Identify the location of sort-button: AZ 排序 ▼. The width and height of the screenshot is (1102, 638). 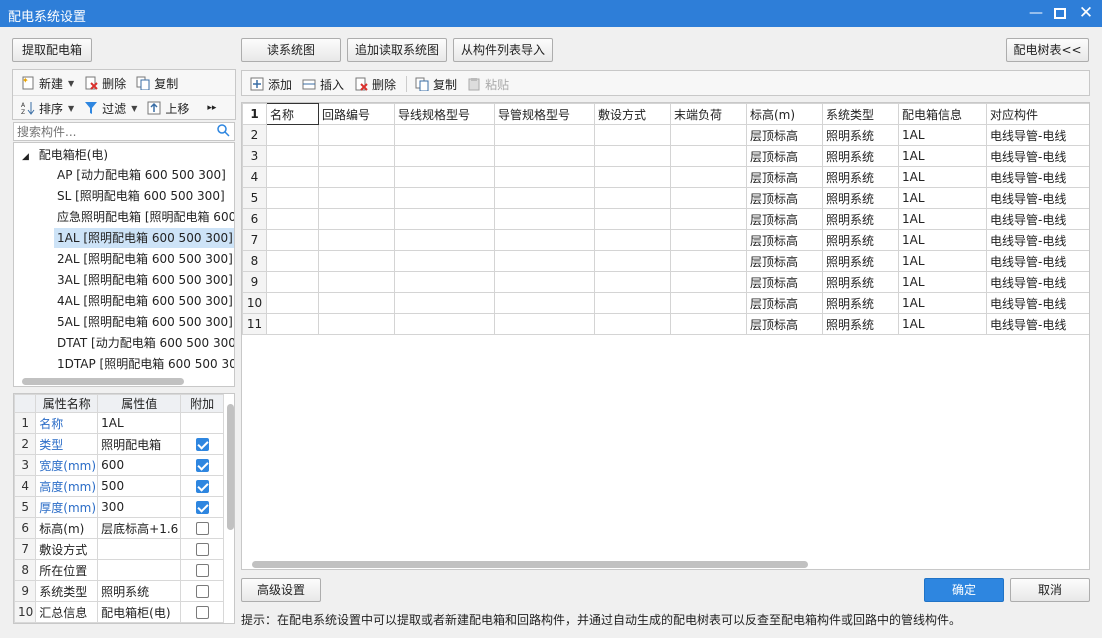
(47, 108).